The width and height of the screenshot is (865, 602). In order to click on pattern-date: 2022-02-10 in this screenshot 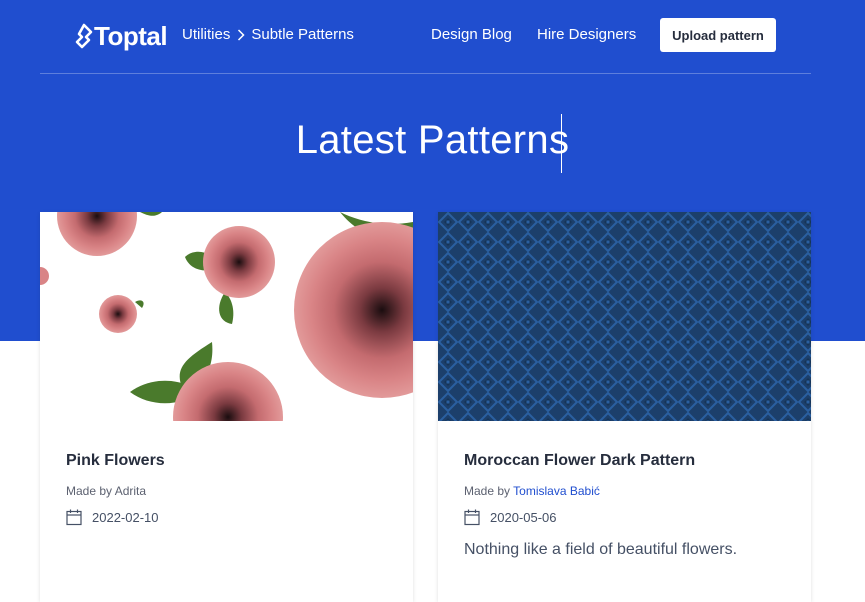, I will do `click(112, 517)`.